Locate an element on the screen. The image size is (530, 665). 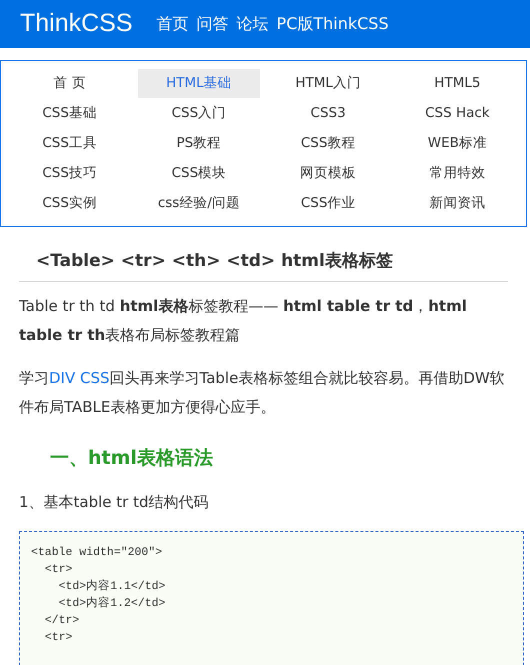
article-title: <Table> <tr> <th> <td> html表格标签 is located at coordinates (263, 265).